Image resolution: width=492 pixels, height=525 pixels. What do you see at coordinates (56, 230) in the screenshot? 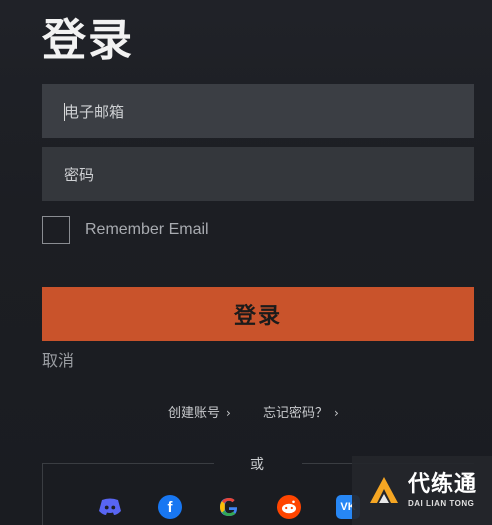
I see `remember-email-checkbox` at bounding box center [56, 230].